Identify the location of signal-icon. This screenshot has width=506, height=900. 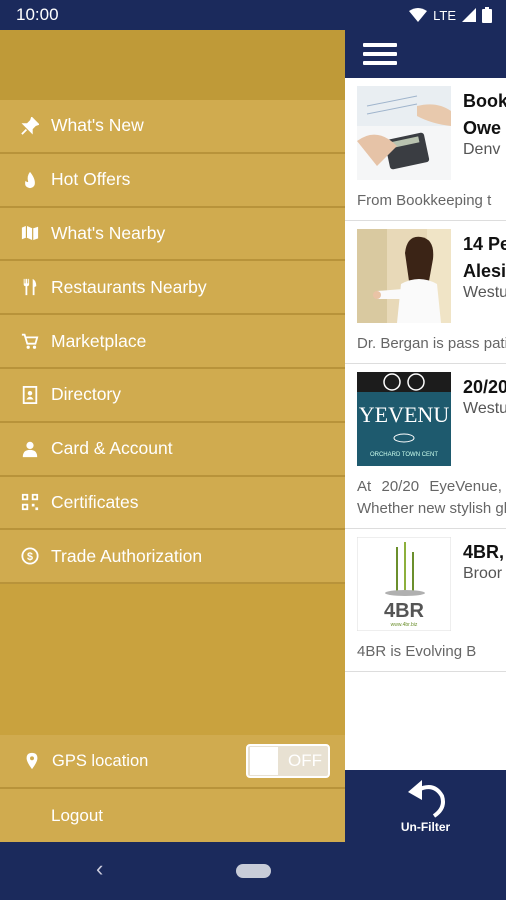
(469, 15).